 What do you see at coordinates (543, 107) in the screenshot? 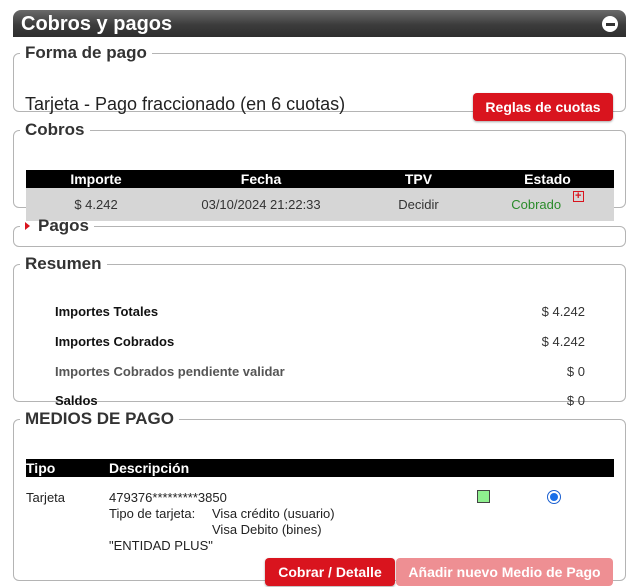
I see `reglas-de-cuotas-button: Reglas de cuotas` at bounding box center [543, 107].